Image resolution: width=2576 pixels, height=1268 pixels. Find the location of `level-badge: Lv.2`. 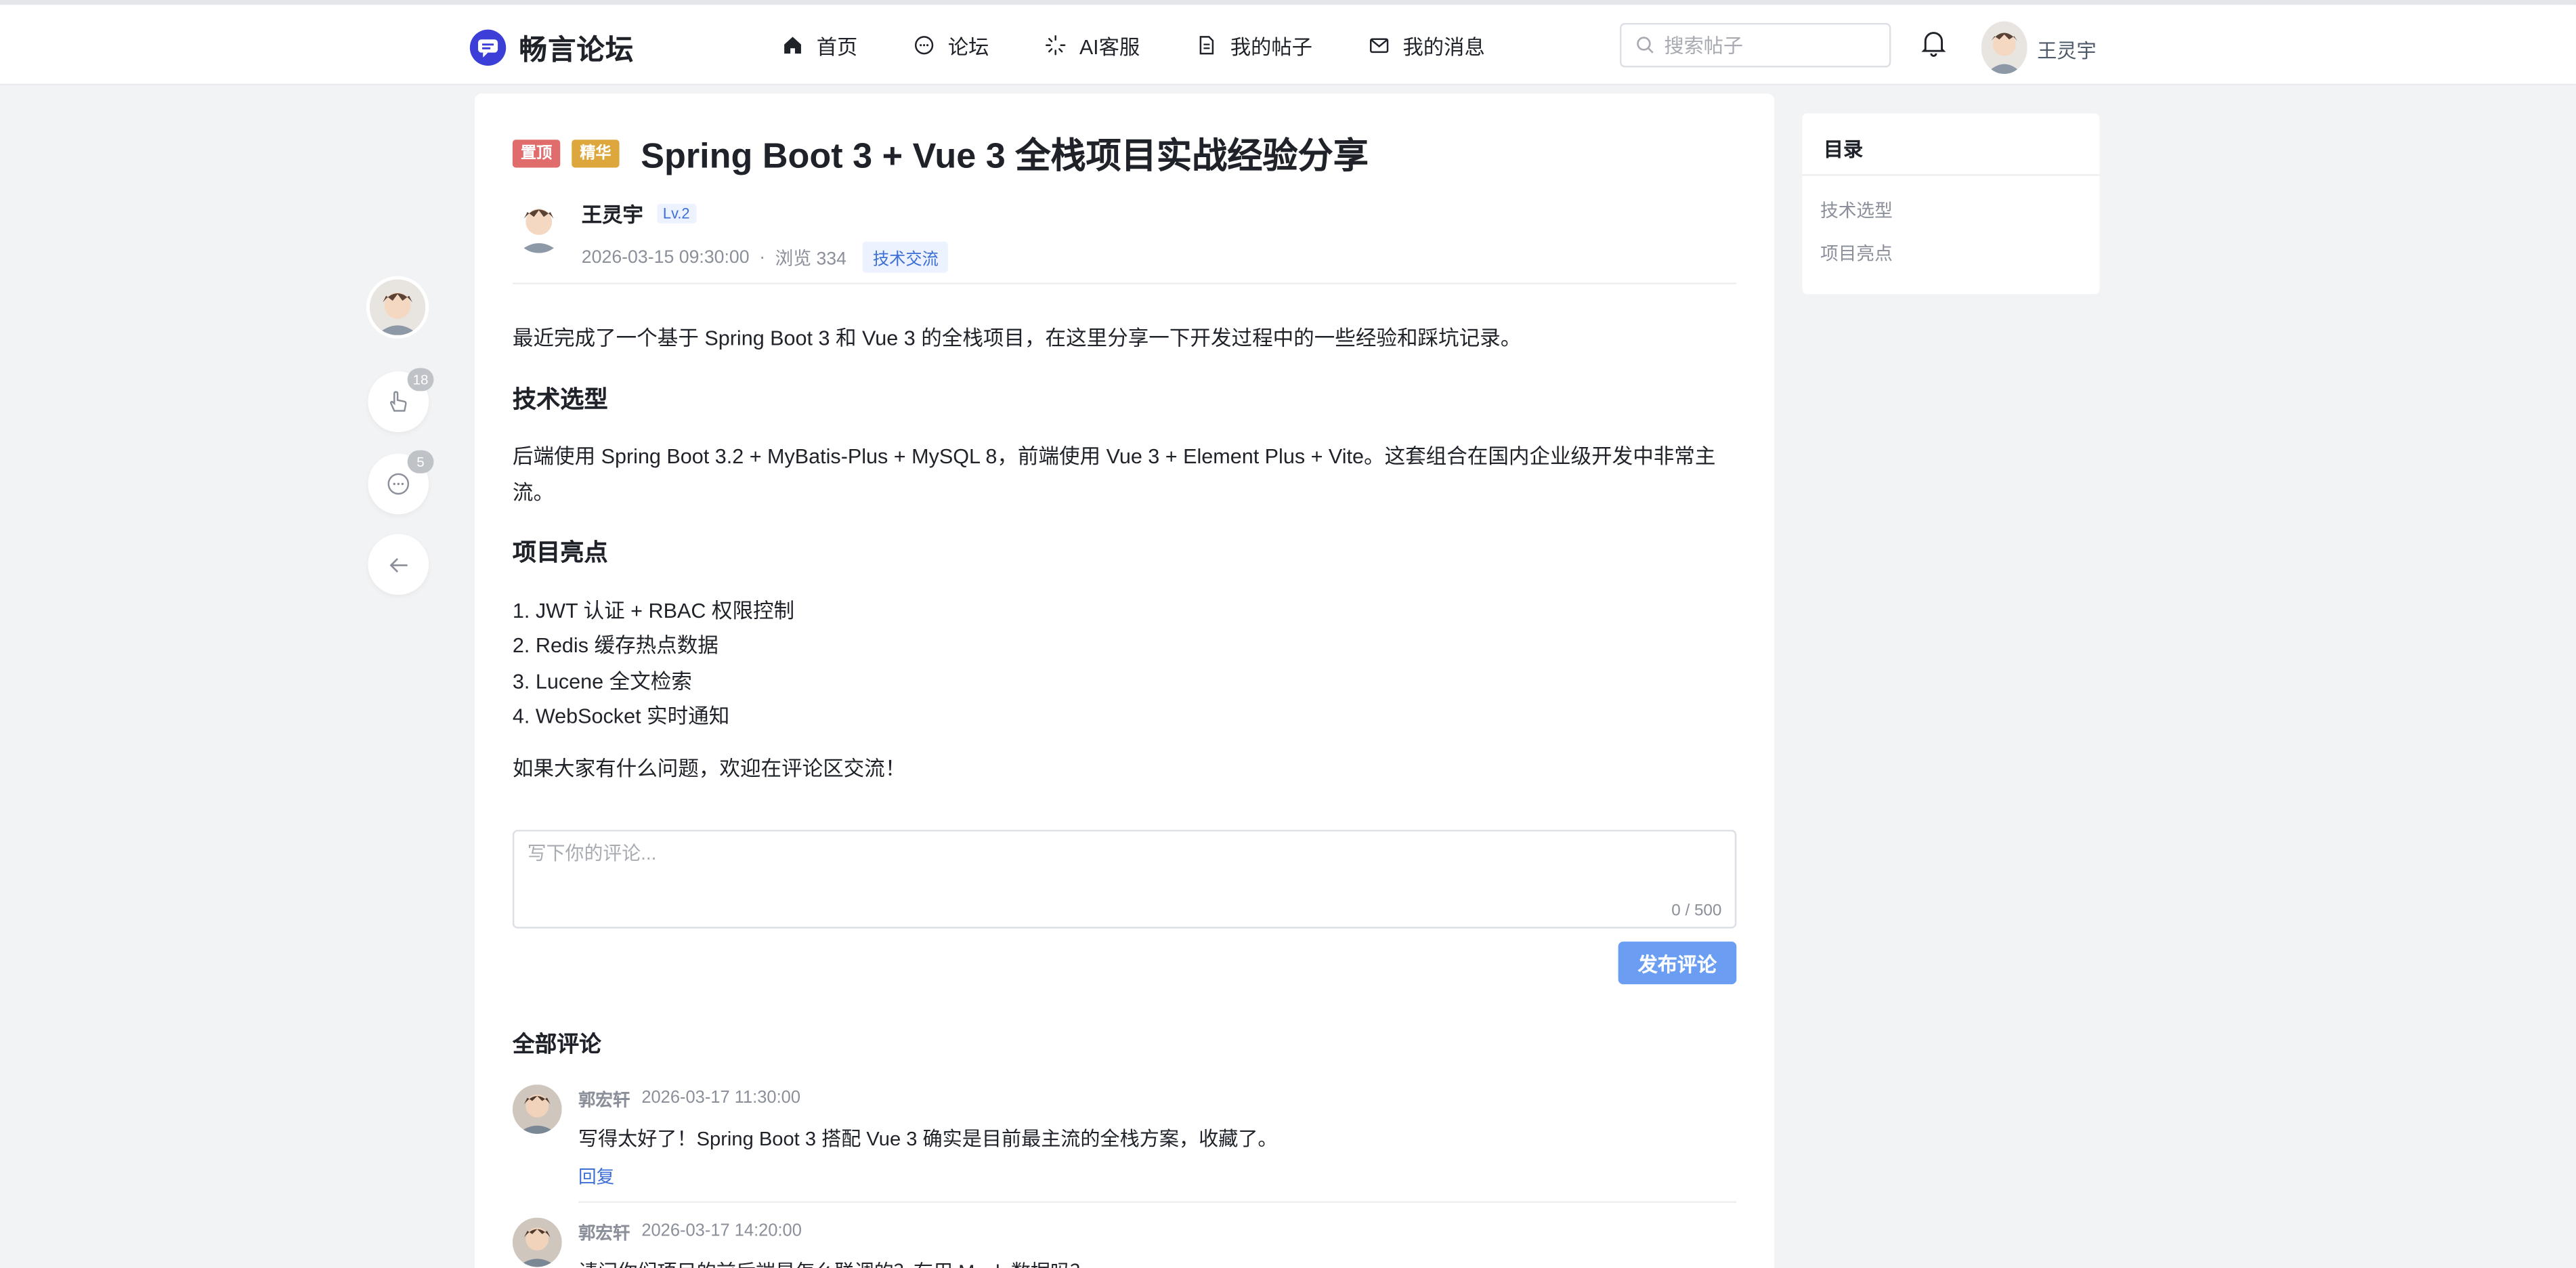

level-badge: Lv.2 is located at coordinates (676, 213).